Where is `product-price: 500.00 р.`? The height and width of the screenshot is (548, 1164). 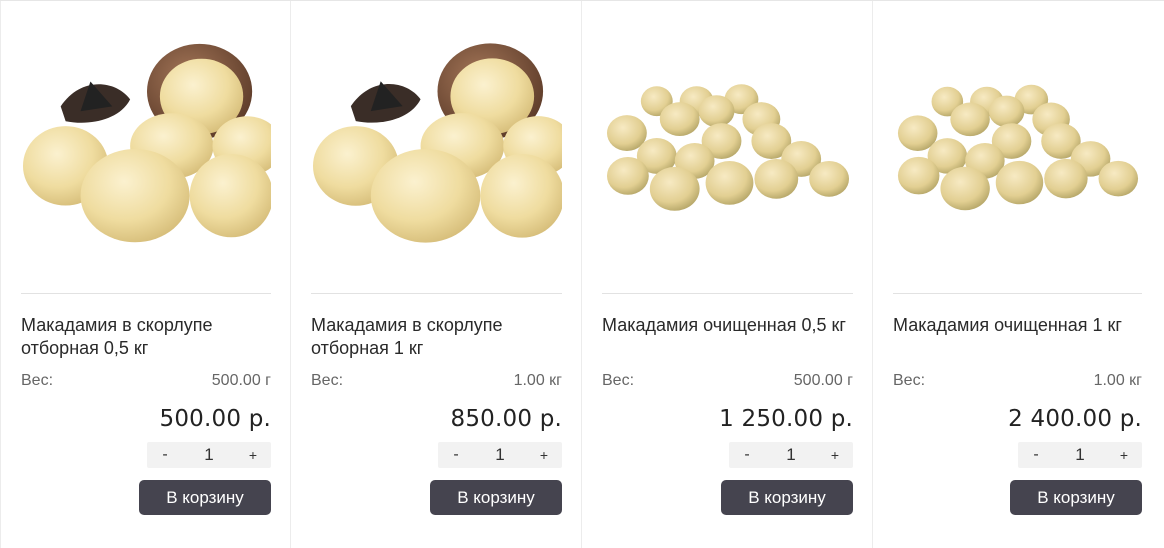 product-price: 500.00 р. is located at coordinates (215, 419).